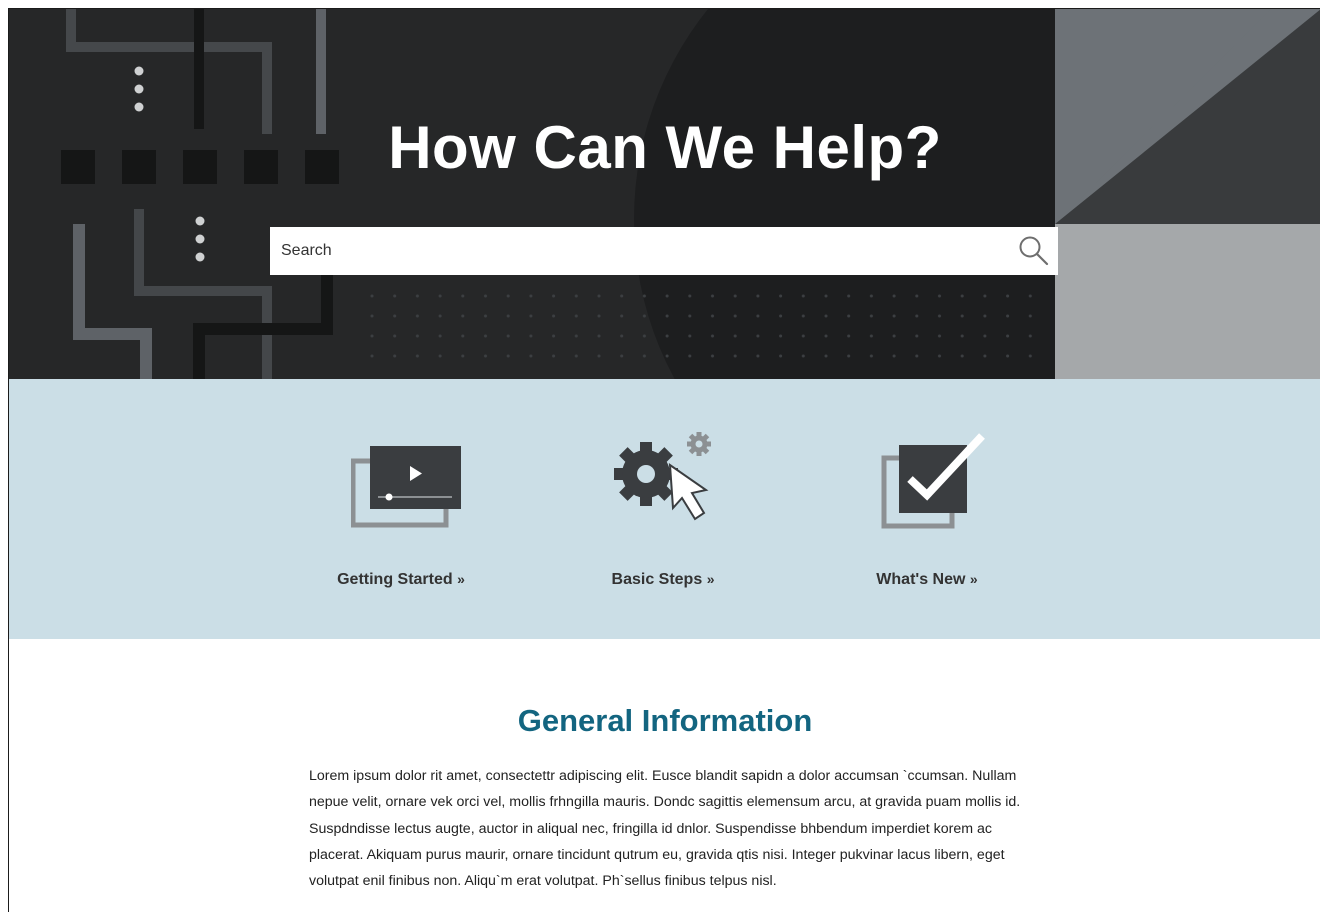 Image resolution: width=1320 pixels, height=912 pixels. Describe the element at coordinates (933, 481) in the screenshot. I see `checkbox-checked-icon` at that location.